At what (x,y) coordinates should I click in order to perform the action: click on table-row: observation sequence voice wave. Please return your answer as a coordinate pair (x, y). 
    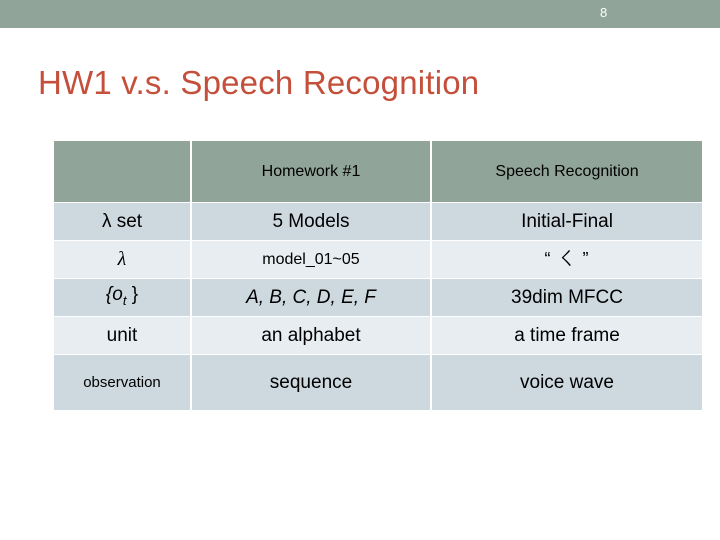
    Looking at the image, I should click on (378, 382).